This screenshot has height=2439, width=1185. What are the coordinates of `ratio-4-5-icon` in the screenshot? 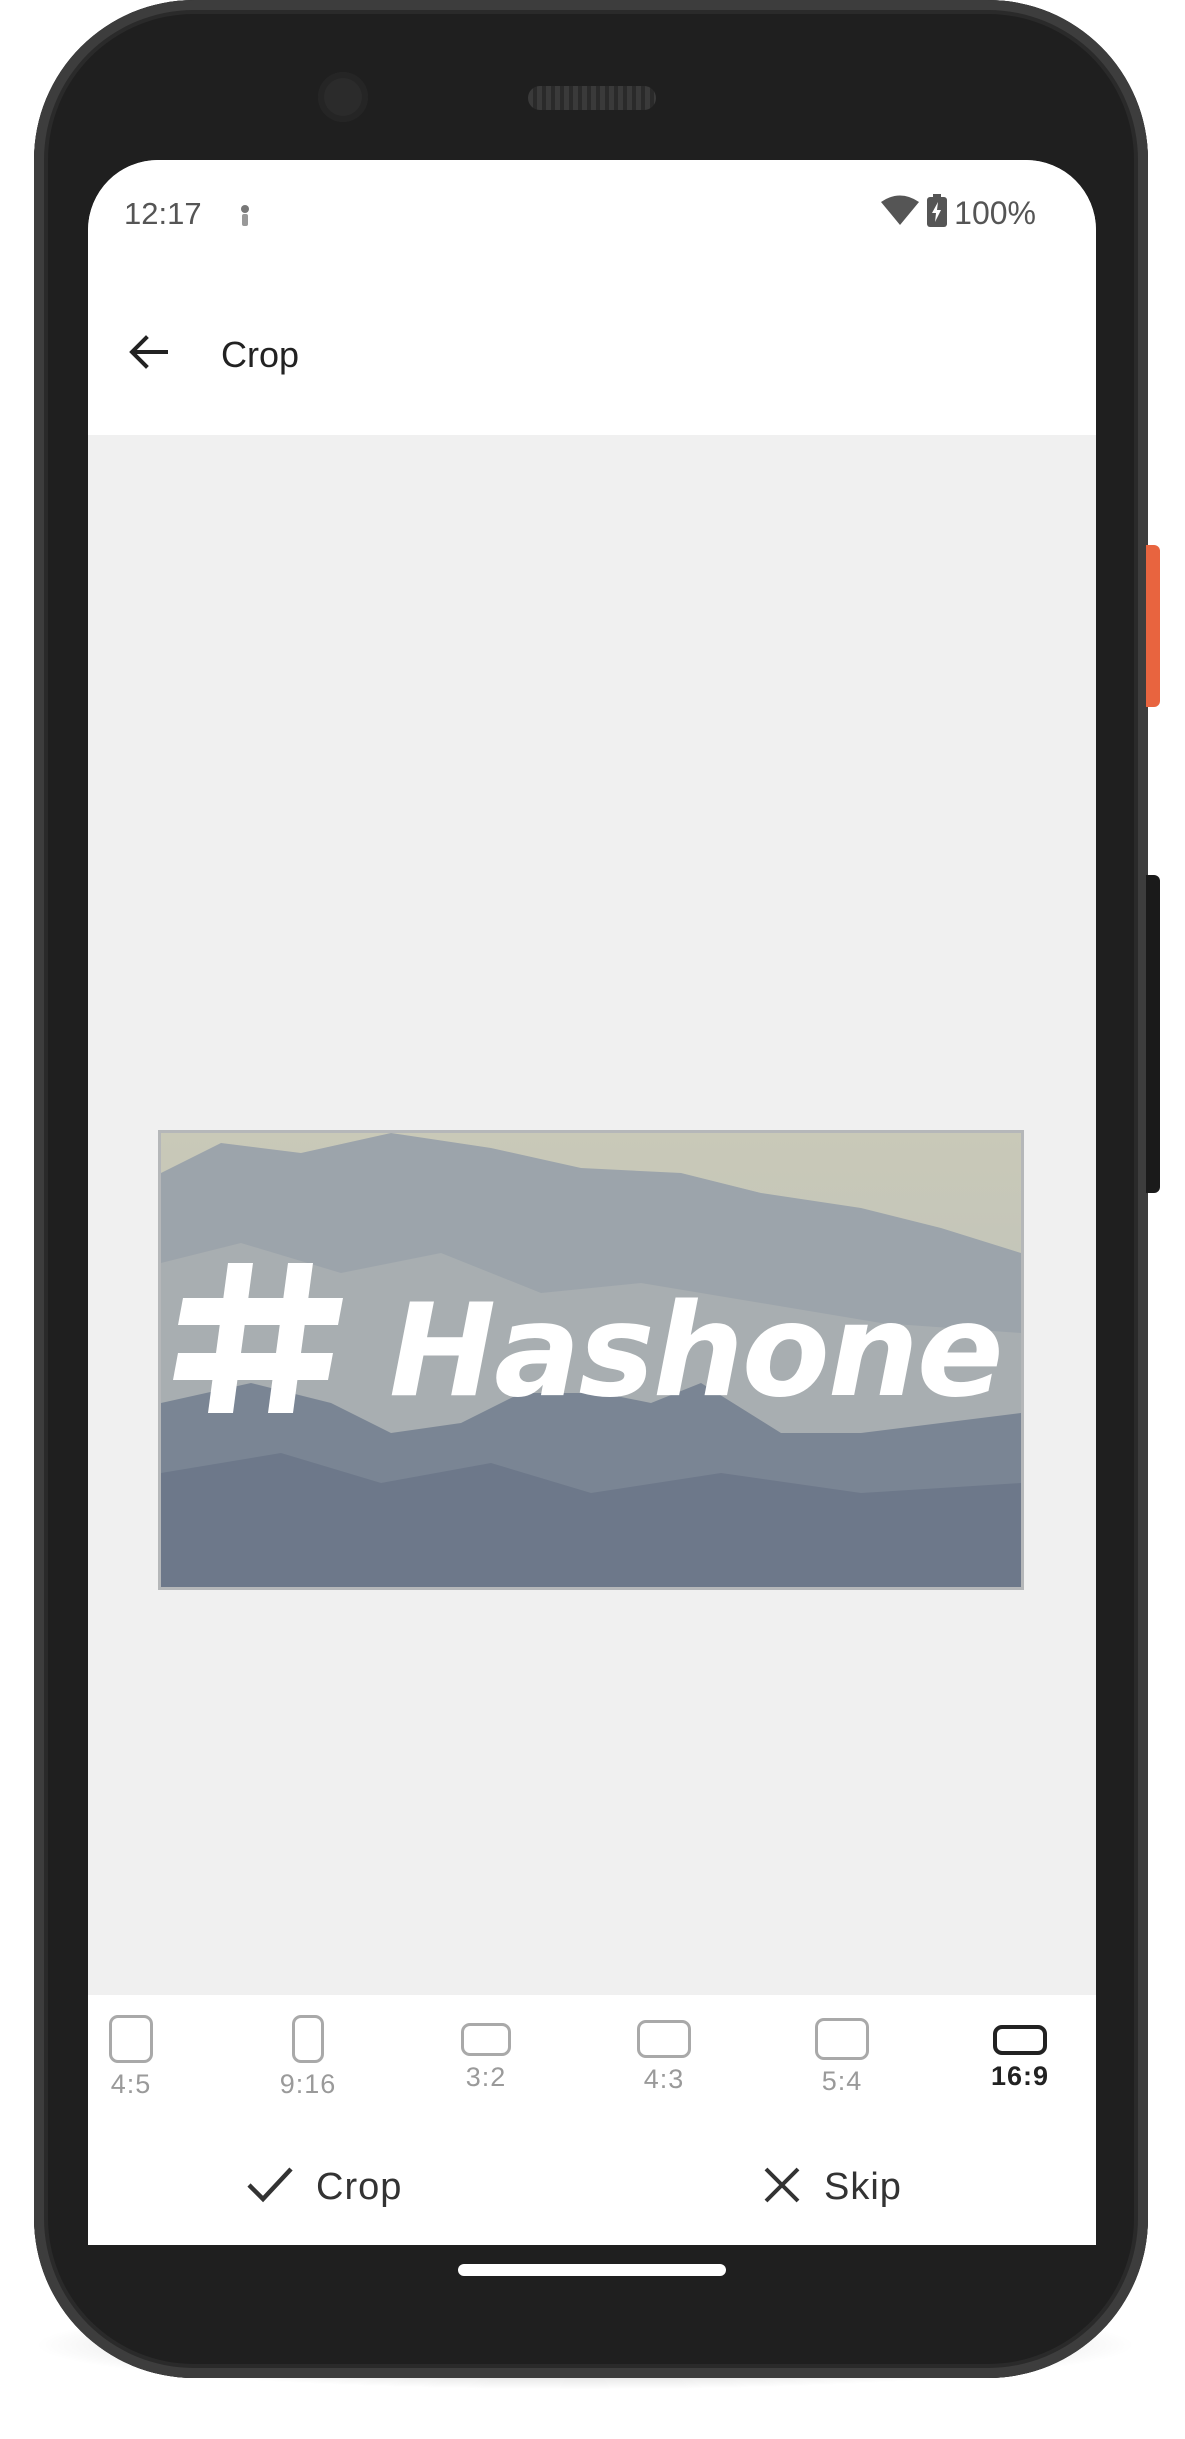 It's located at (131, 2039).